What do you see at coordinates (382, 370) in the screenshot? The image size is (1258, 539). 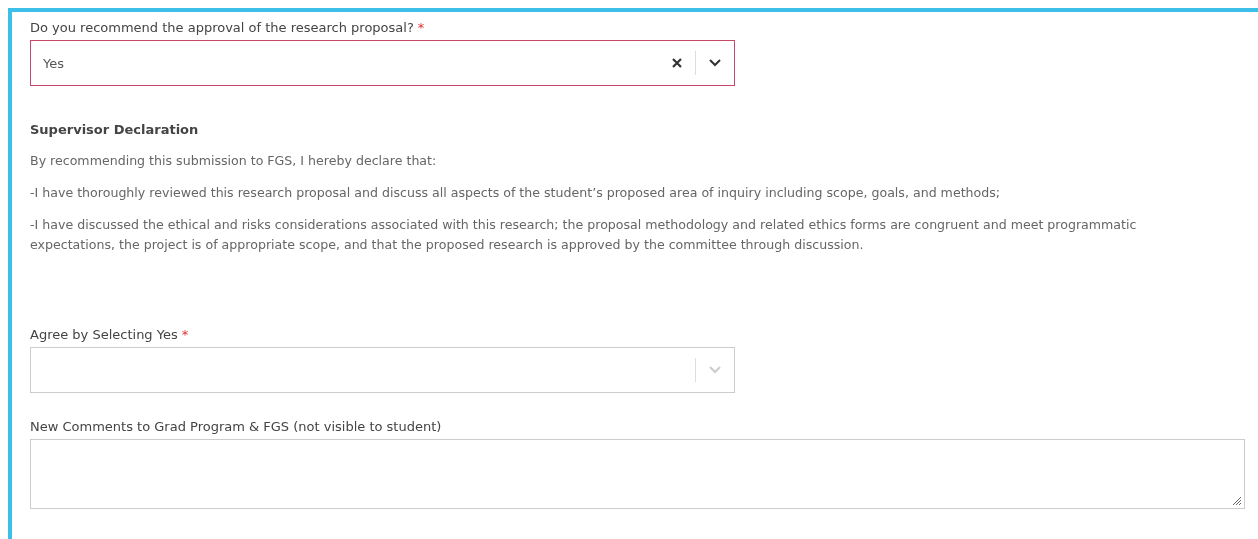 I see `select-field` at bounding box center [382, 370].